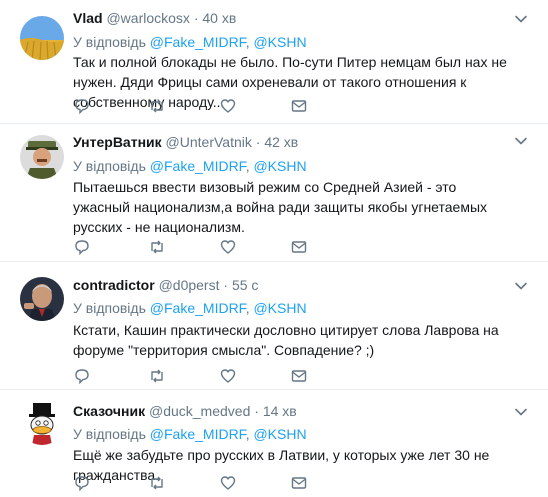 This screenshot has width=548, height=497. Describe the element at coordinates (199, 411) in the screenshot. I see `author-handle: @duck_medved` at that location.